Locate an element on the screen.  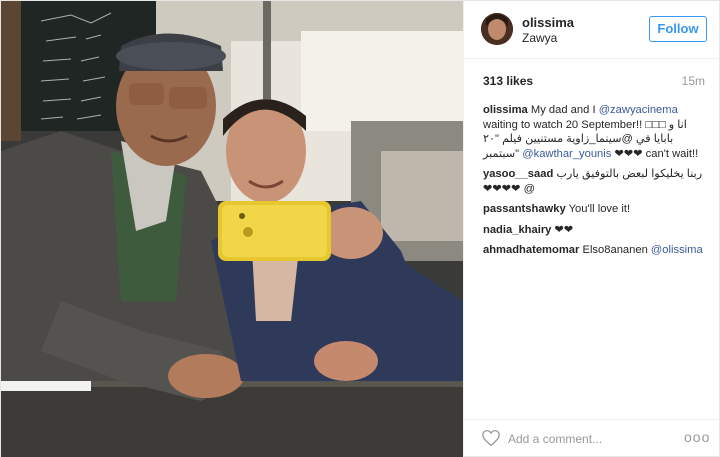
caption-mention-kawthar: @kawthar_younis is located at coordinates (566, 154).